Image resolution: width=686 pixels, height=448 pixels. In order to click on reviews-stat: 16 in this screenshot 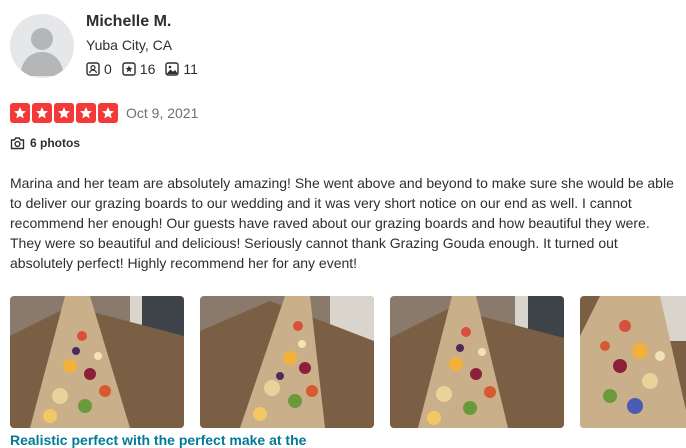, I will do `click(139, 69)`.